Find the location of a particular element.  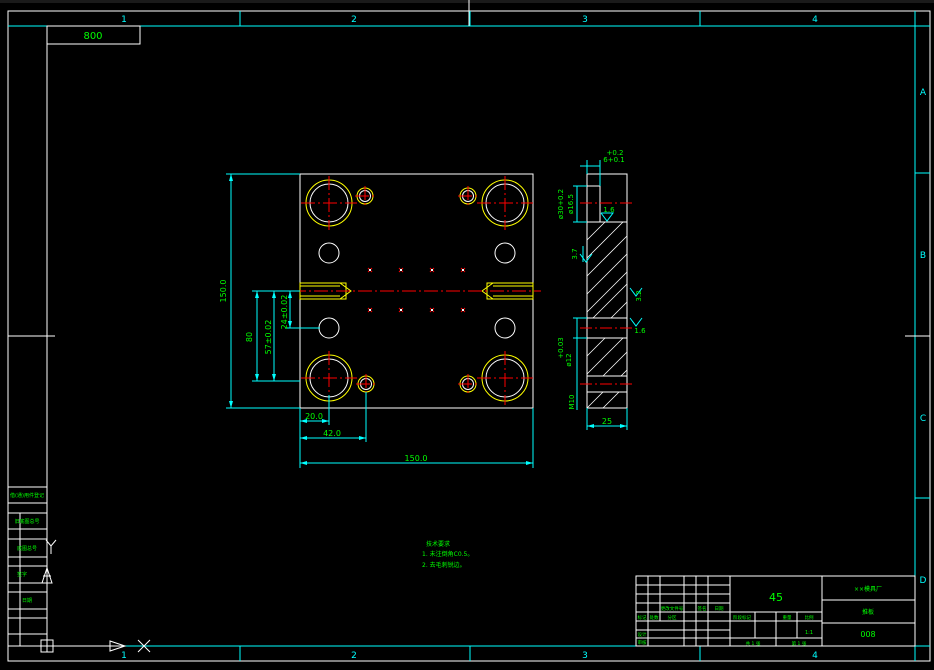

side-dimensions is located at coordinates (608, 295).